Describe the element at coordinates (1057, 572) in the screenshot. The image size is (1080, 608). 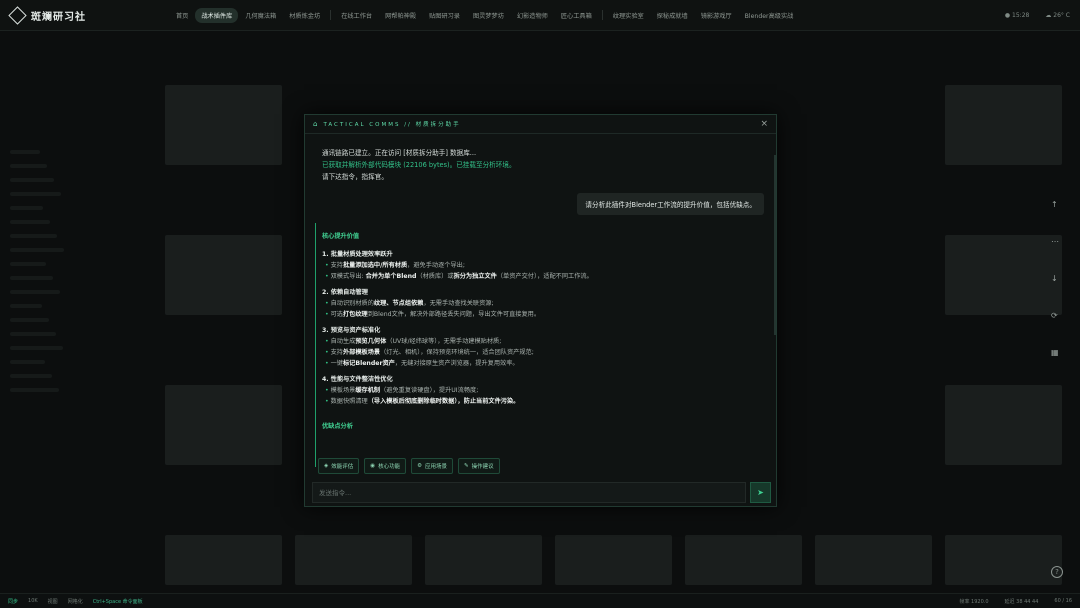
I see `help-icon: ?` at that location.